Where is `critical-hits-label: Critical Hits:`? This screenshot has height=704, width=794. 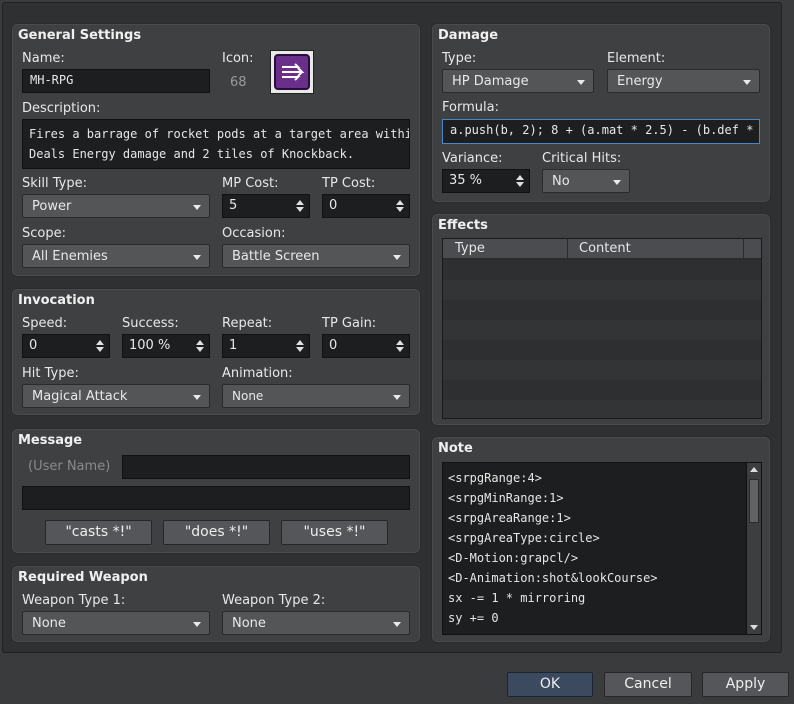 critical-hits-label: Critical Hits: is located at coordinates (582, 158).